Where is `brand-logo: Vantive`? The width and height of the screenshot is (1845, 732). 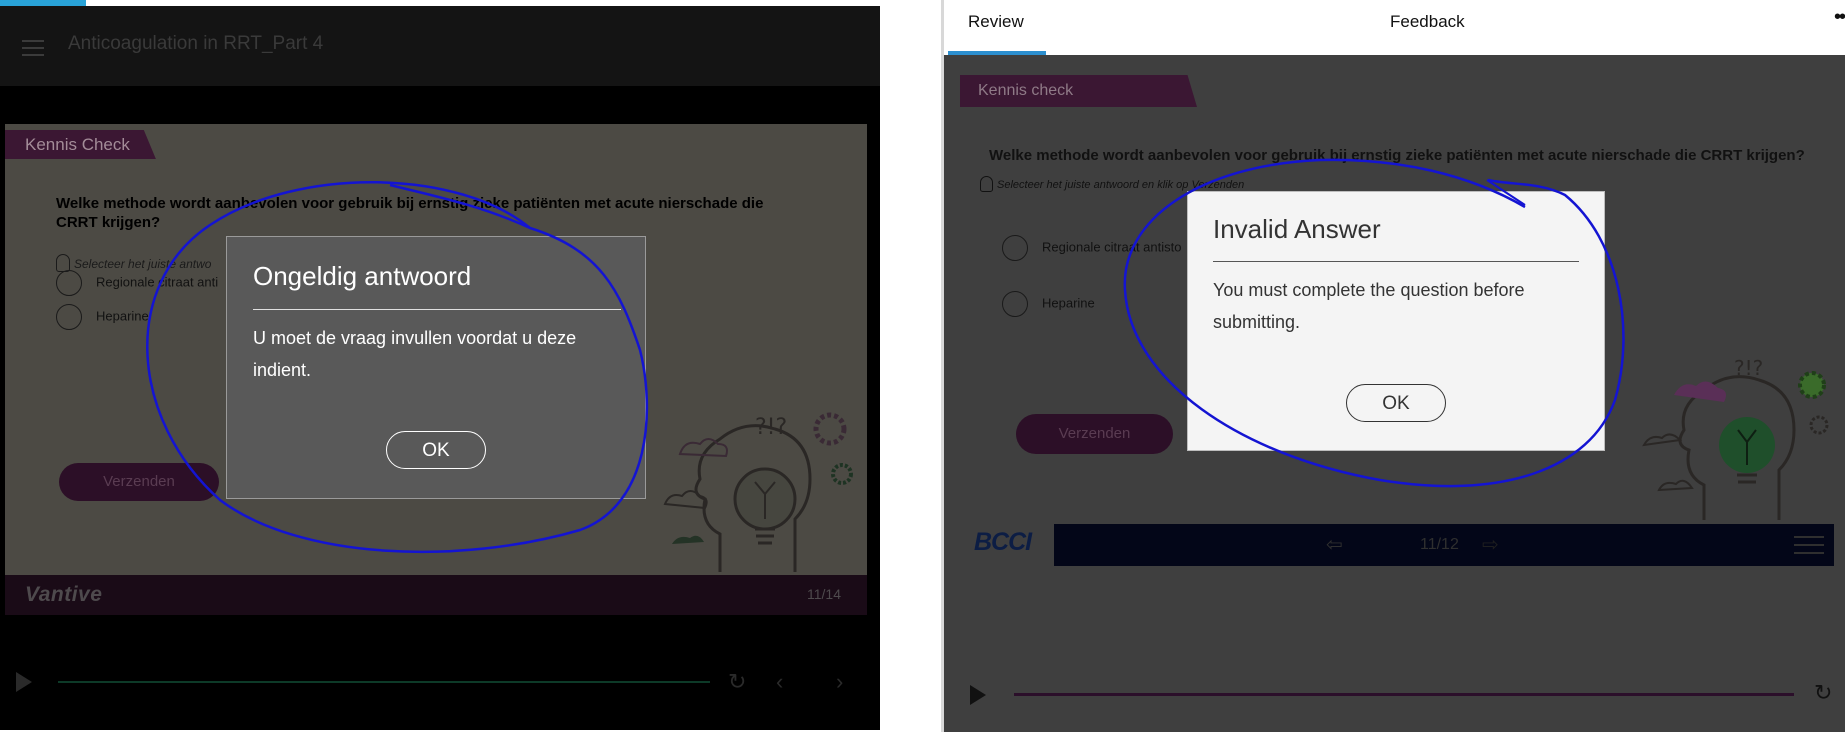
brand-logo: Vantive is located at coordinates (64, 594).